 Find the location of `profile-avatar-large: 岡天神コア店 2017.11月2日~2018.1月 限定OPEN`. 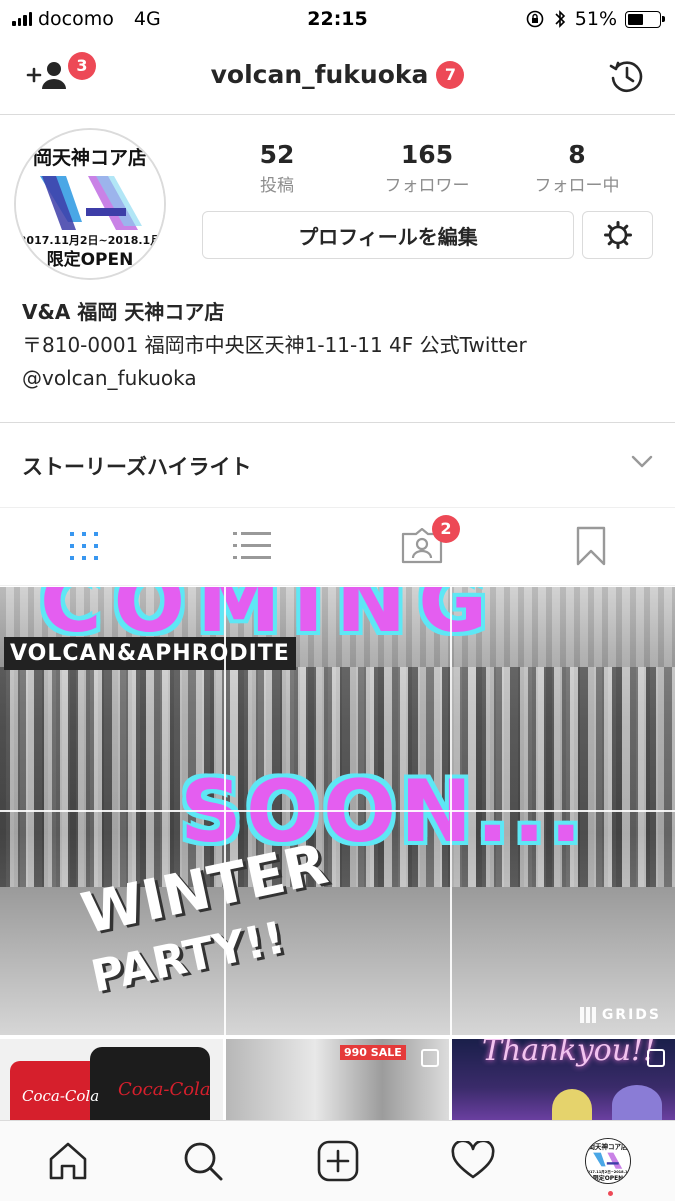

profile-avatar-large: 岡天神コア店 2017.11月2日~2018.1月 限定OPEN is located at coordinates (90, 204).